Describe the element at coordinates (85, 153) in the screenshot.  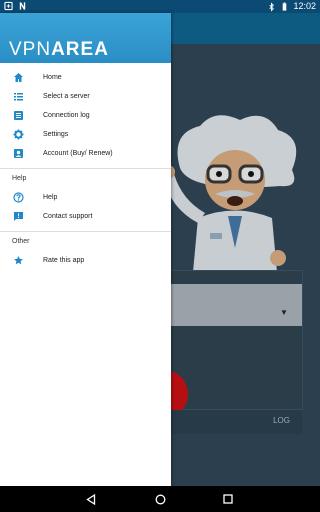
I see `menu-item-account: Account (Buy/ Renew)` at that location.